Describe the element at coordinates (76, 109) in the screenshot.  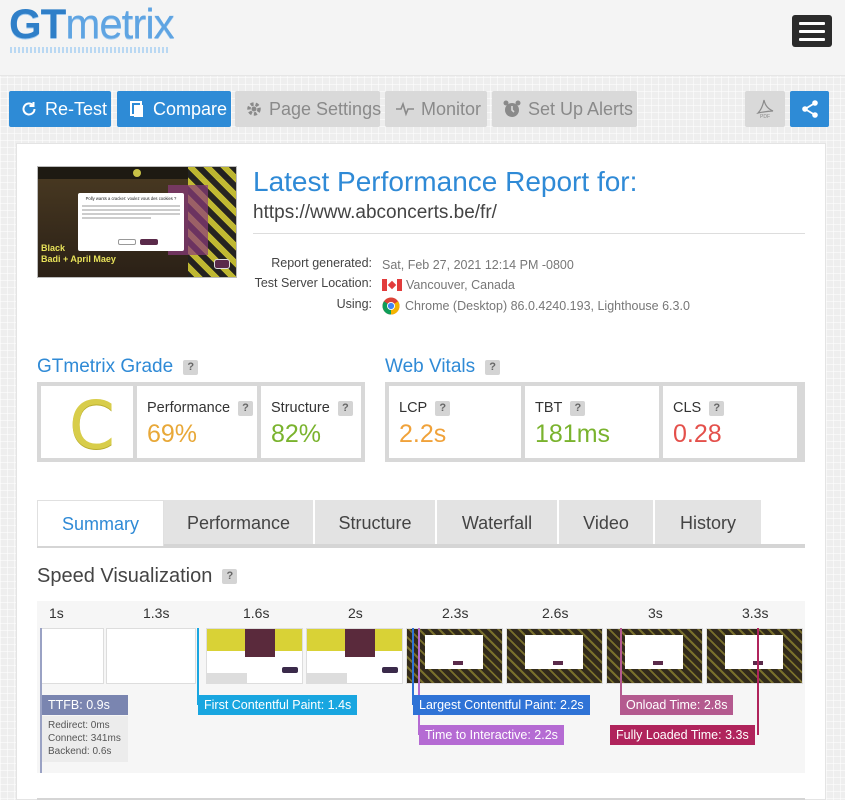
I see `retest-label: Re-Test` at that location.